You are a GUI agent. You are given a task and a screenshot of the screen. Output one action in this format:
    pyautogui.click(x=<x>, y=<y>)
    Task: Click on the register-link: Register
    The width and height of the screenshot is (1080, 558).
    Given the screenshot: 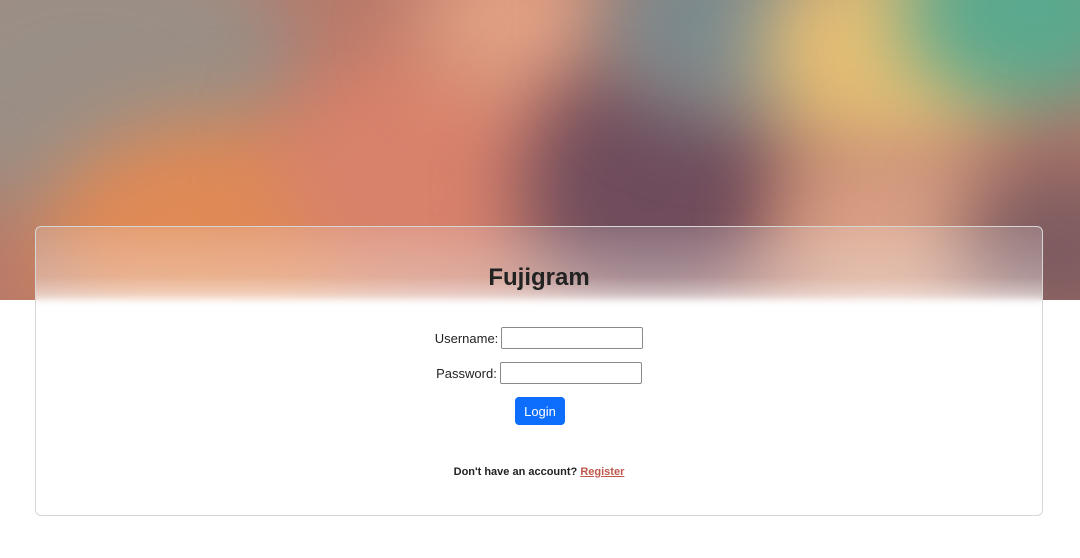 What is the action you would take?
    pyautogui.click(x=602, y=472)
    